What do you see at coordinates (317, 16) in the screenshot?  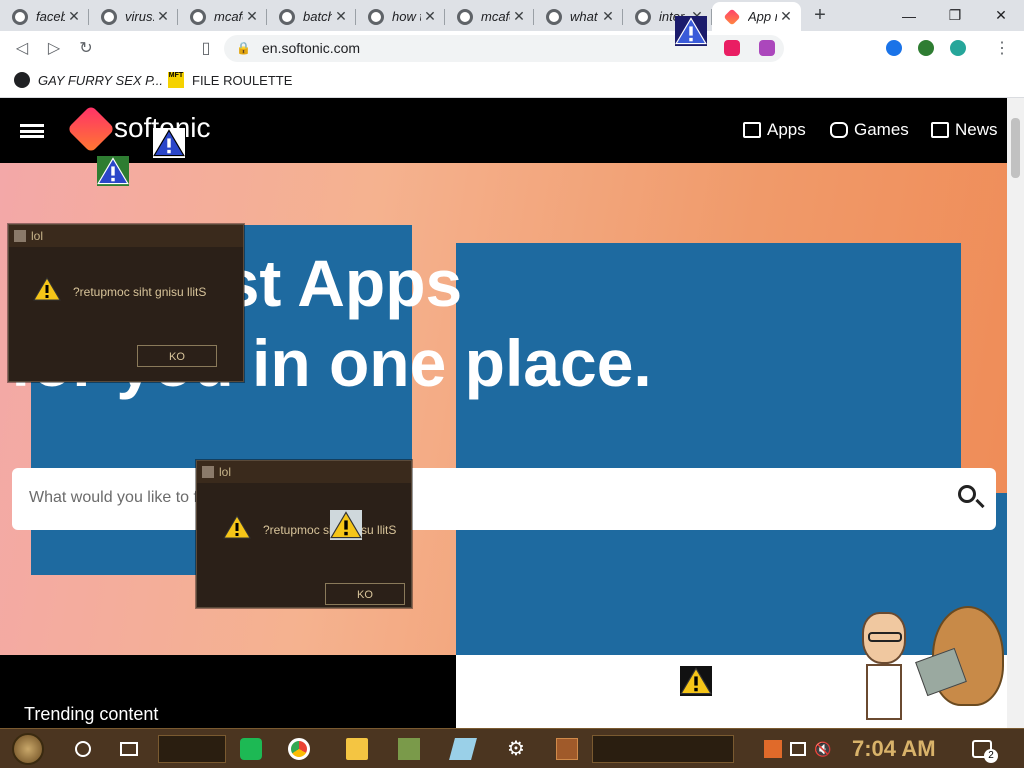 I see `tab-label: batch` at bounding box center [317, 16].